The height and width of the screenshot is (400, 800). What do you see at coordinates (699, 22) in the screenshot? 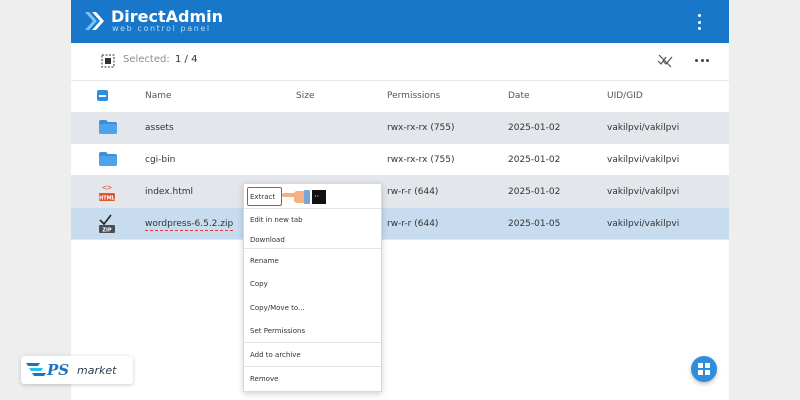
I see `kebab-icon` at bounding box center [699, 22].